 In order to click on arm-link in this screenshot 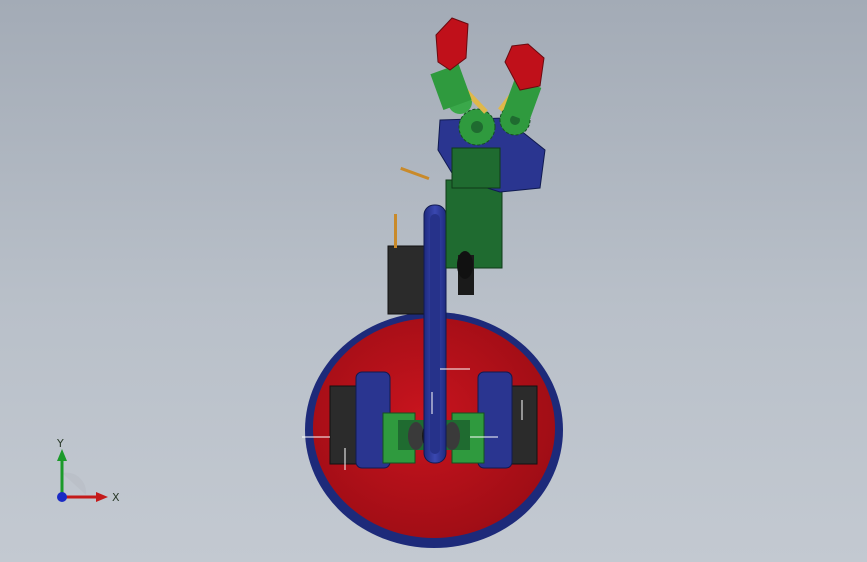, I will do `click(435, 334)`.